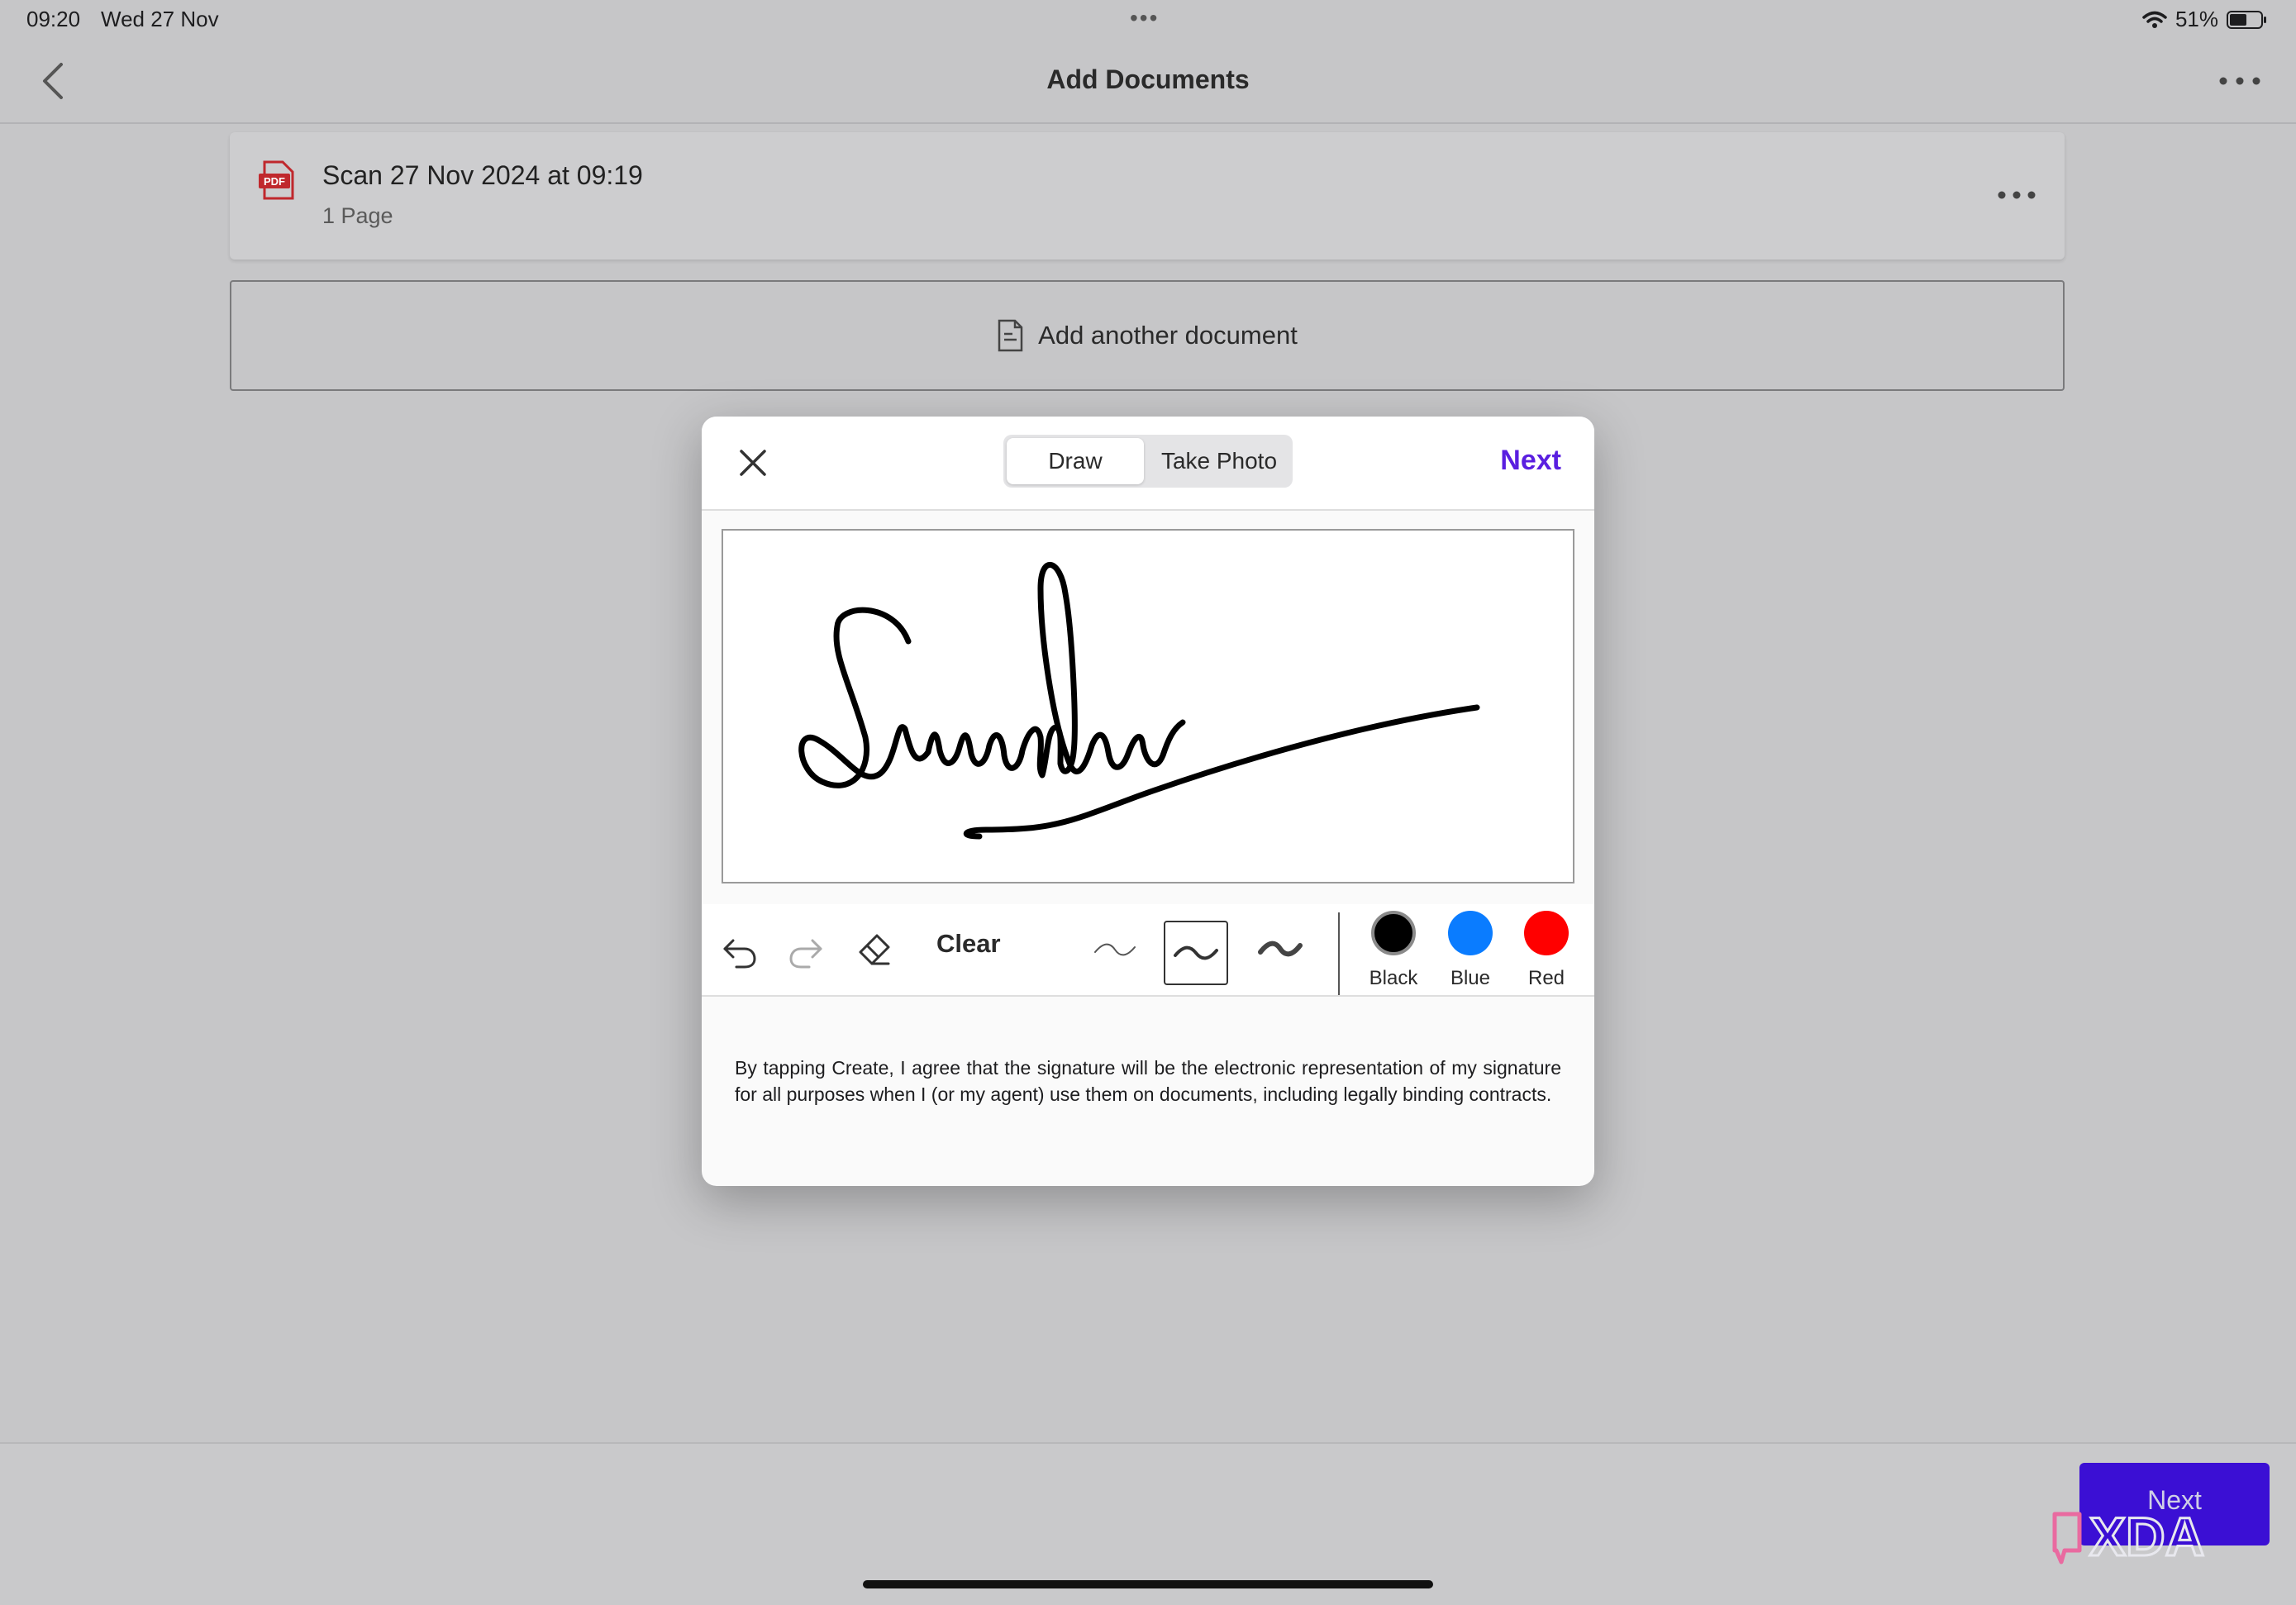  What do you see at coordinates (874, 950) in the screenshot?
I see `eraser-icon` at bounding box center [874, 950].